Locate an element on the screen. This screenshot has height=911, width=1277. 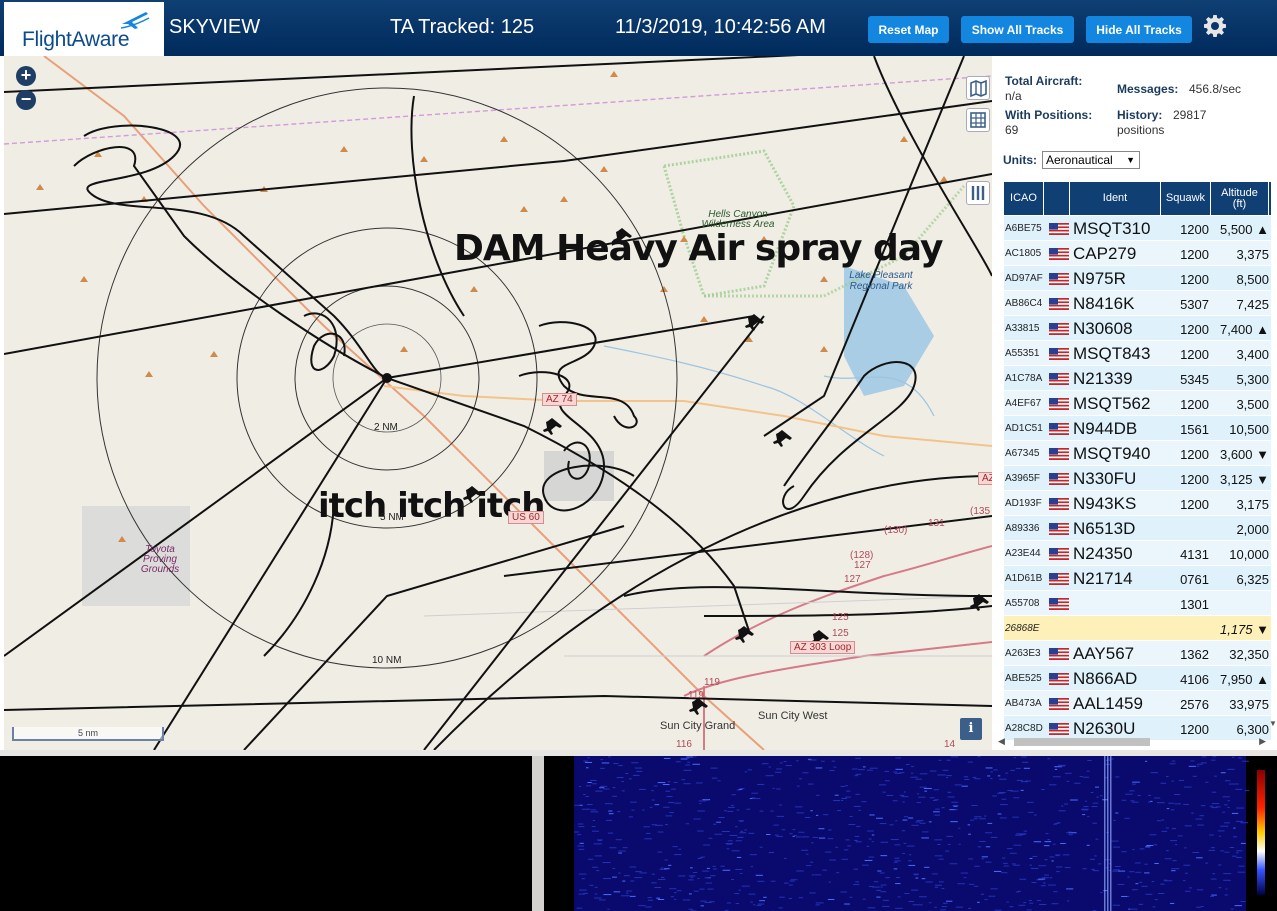
zoom-in-button: + is located at coordinates (26, 76).